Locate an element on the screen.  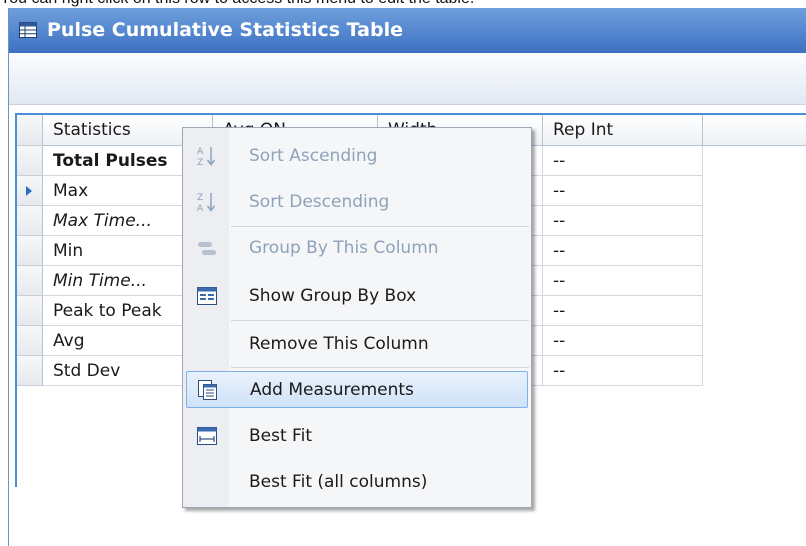
menu-item-group-by-column: Group By This Column is located at coordinates (357, 248).